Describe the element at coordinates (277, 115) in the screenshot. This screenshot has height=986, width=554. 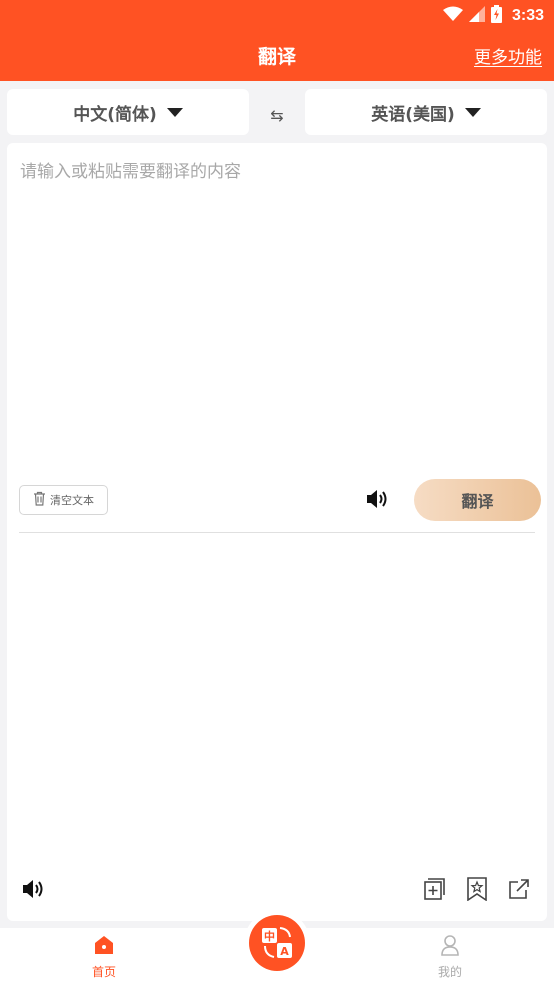
I see `swap-languages-icon: ⇆` at that location.